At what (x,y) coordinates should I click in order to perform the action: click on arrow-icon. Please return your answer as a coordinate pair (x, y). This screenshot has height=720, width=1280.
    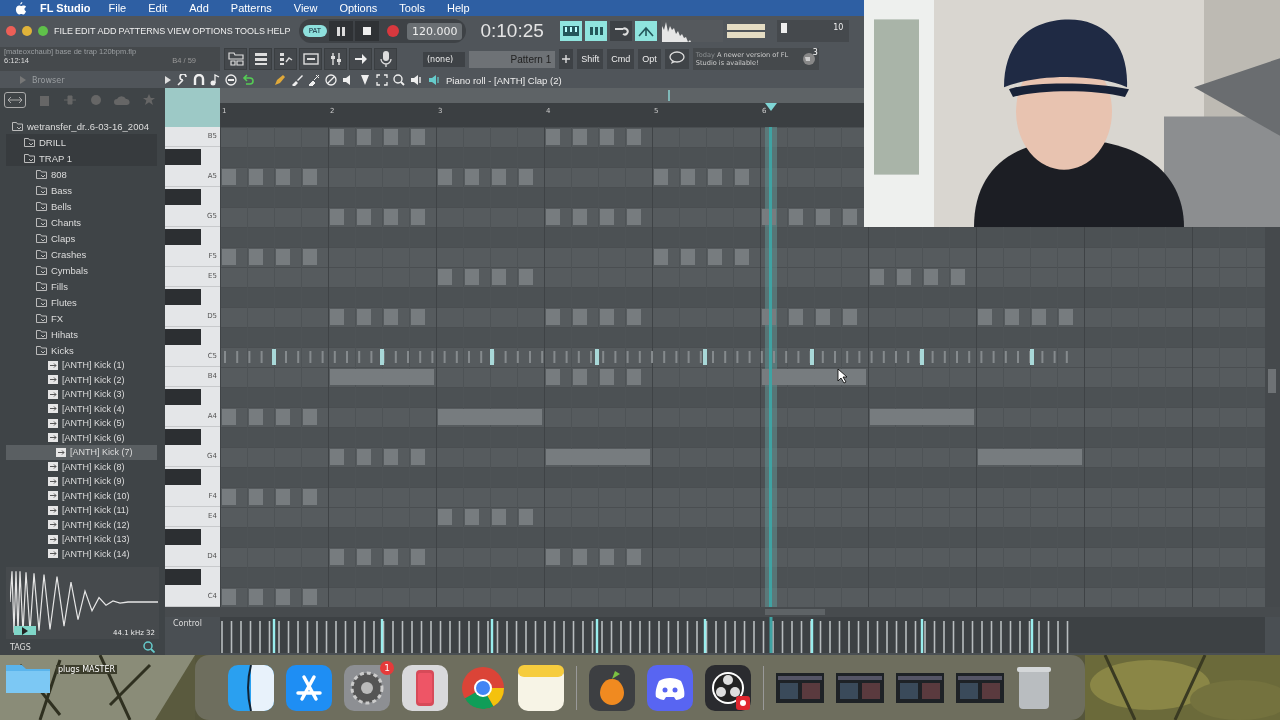
    Looking at the image, I should click on (168, 80).